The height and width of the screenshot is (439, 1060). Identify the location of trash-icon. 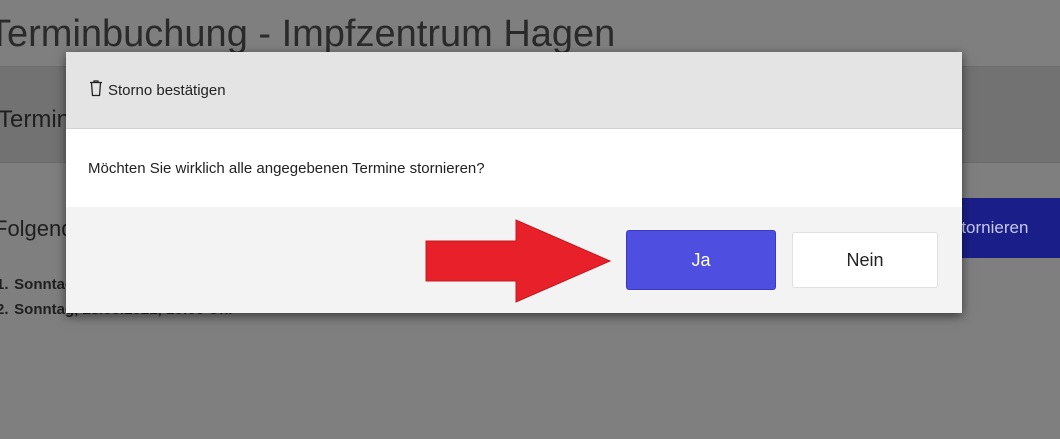
(98, 90).